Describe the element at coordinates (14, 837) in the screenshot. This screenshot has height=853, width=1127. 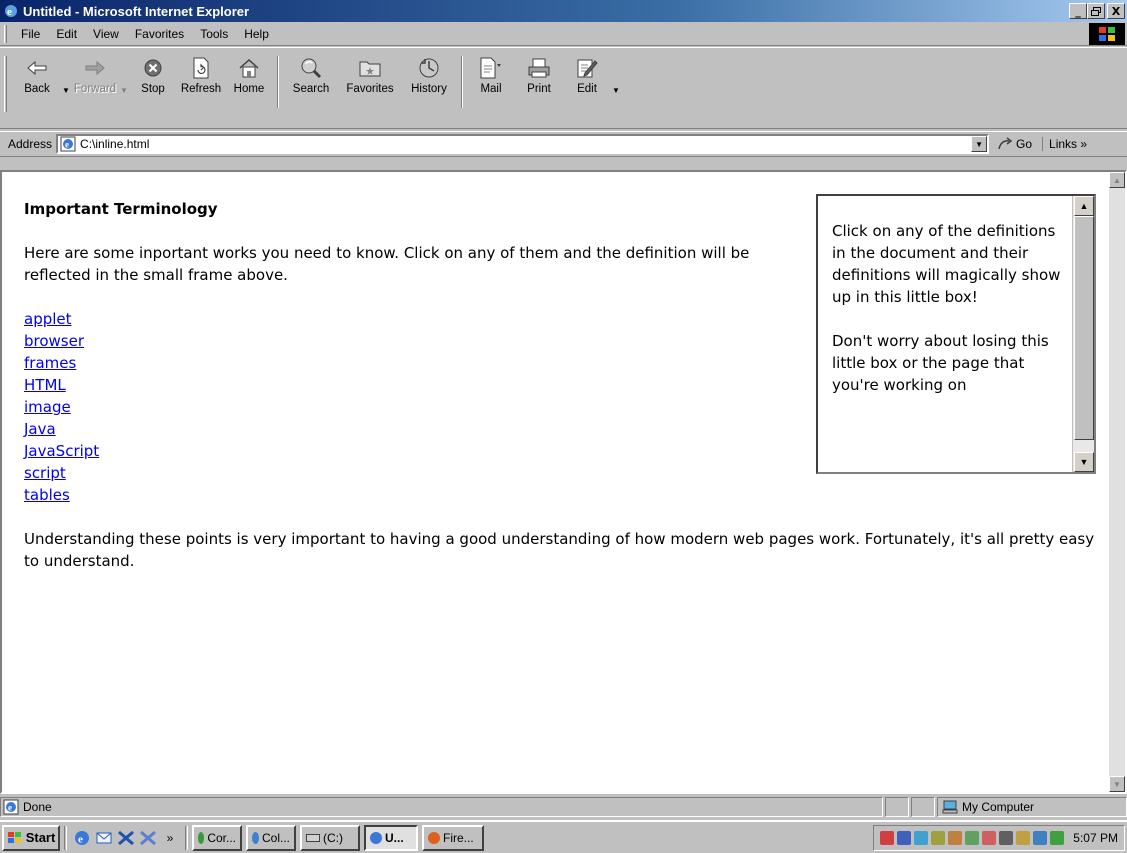
I see `windows-flag-icon` at that location.